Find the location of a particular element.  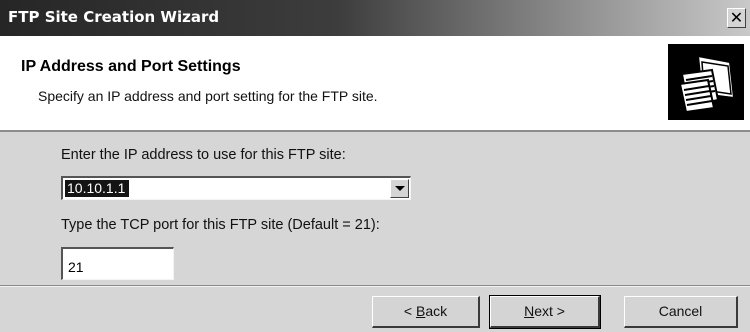

window-title: FTP Site Creation Wizard is located at coordinates (114, 17).